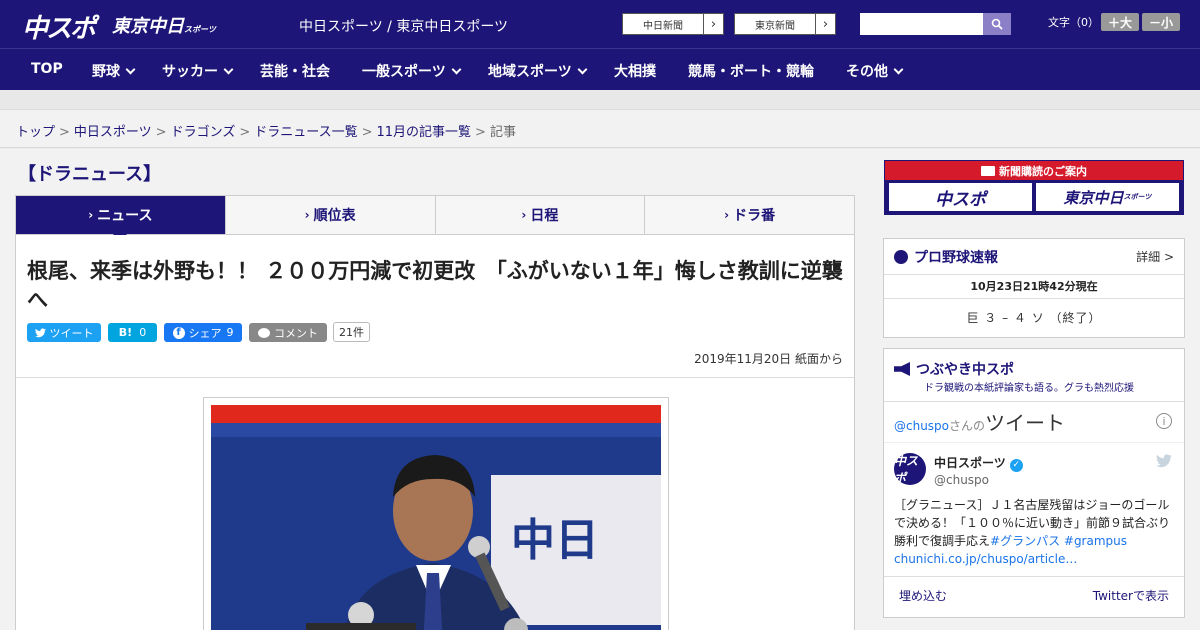 This screenshot has width=1200, height=630. What do you see at coordinates (923, 595) in the screenshot?
I see `embed-link: 埋め込む` at bounding box center [923, 595].